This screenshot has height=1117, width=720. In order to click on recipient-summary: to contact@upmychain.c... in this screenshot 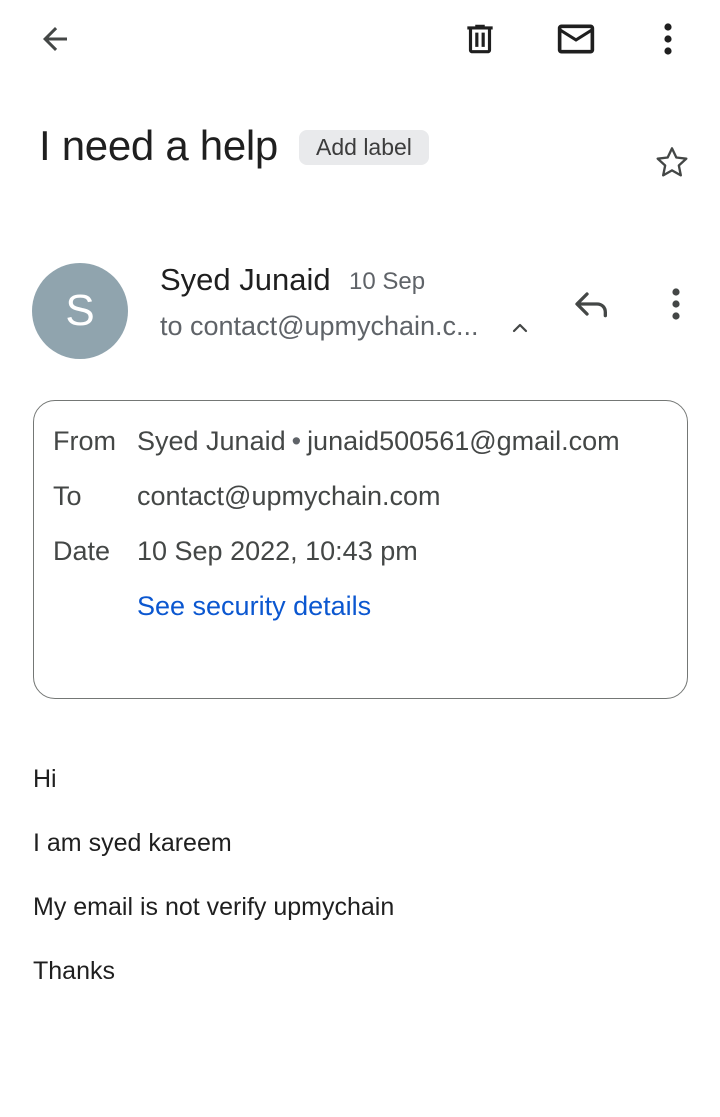, I will do `click(319, 326)`.